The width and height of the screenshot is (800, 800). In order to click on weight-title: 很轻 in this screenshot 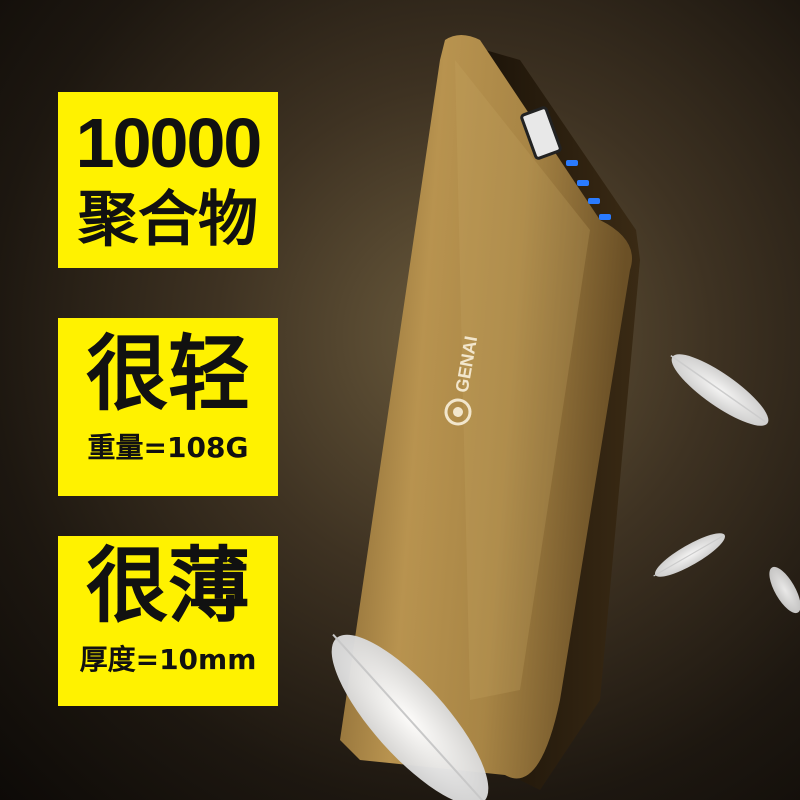, I will do `click(167, 374)`.